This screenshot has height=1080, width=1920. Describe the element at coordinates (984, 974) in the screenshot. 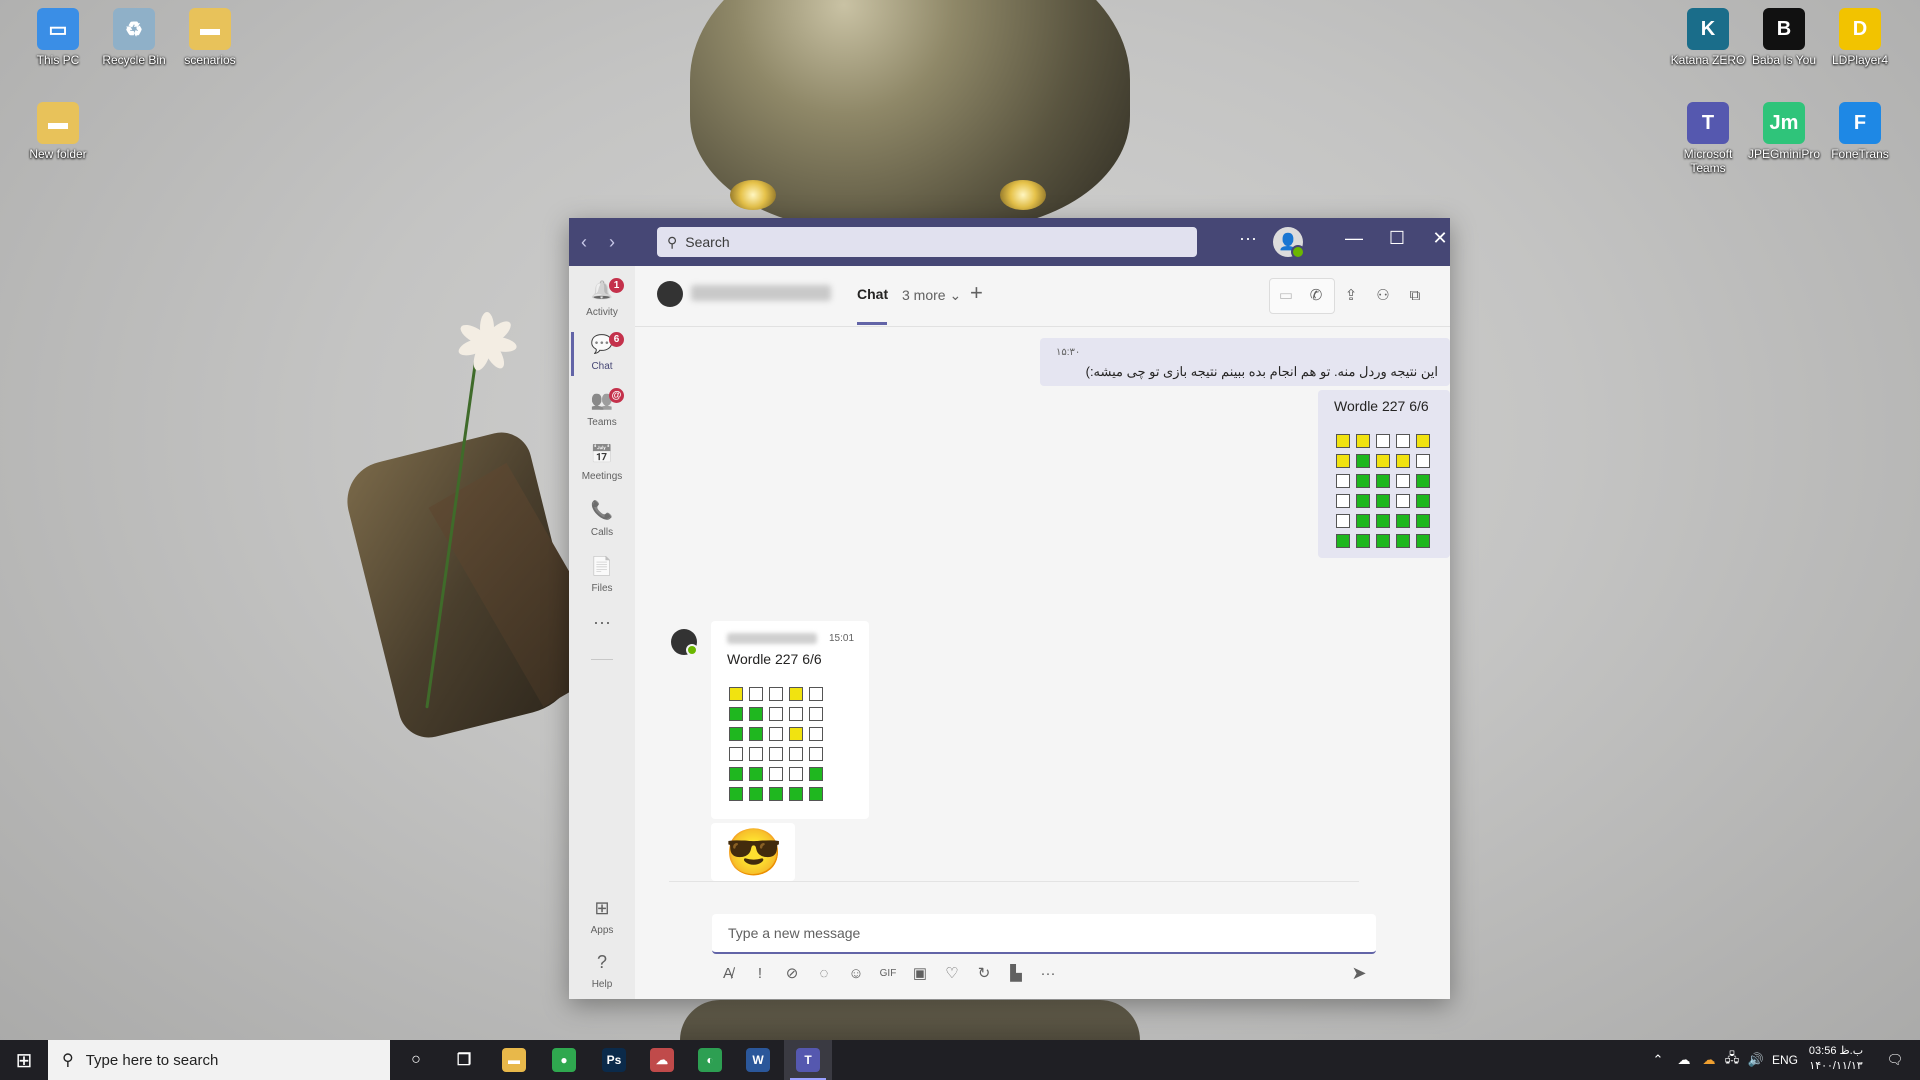

I see `stream-icon: ↻` at that location.